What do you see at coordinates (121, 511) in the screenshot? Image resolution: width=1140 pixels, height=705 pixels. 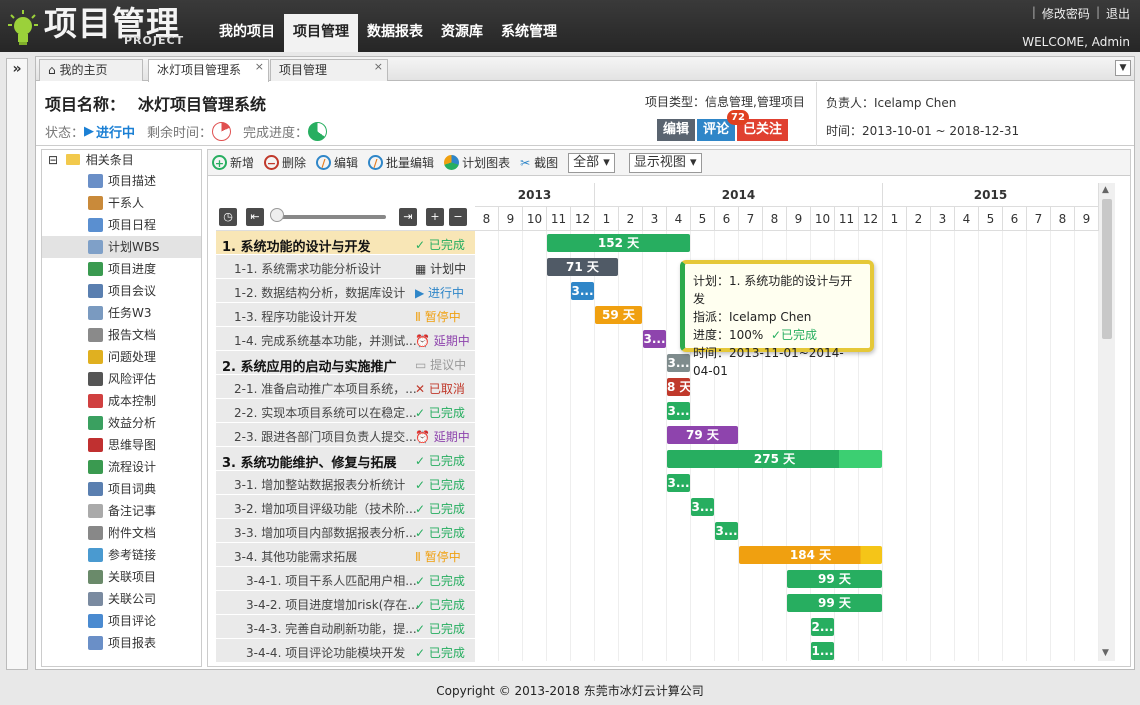 I see `tree-item-note: 备注记事` at bounding box center [121, 511].